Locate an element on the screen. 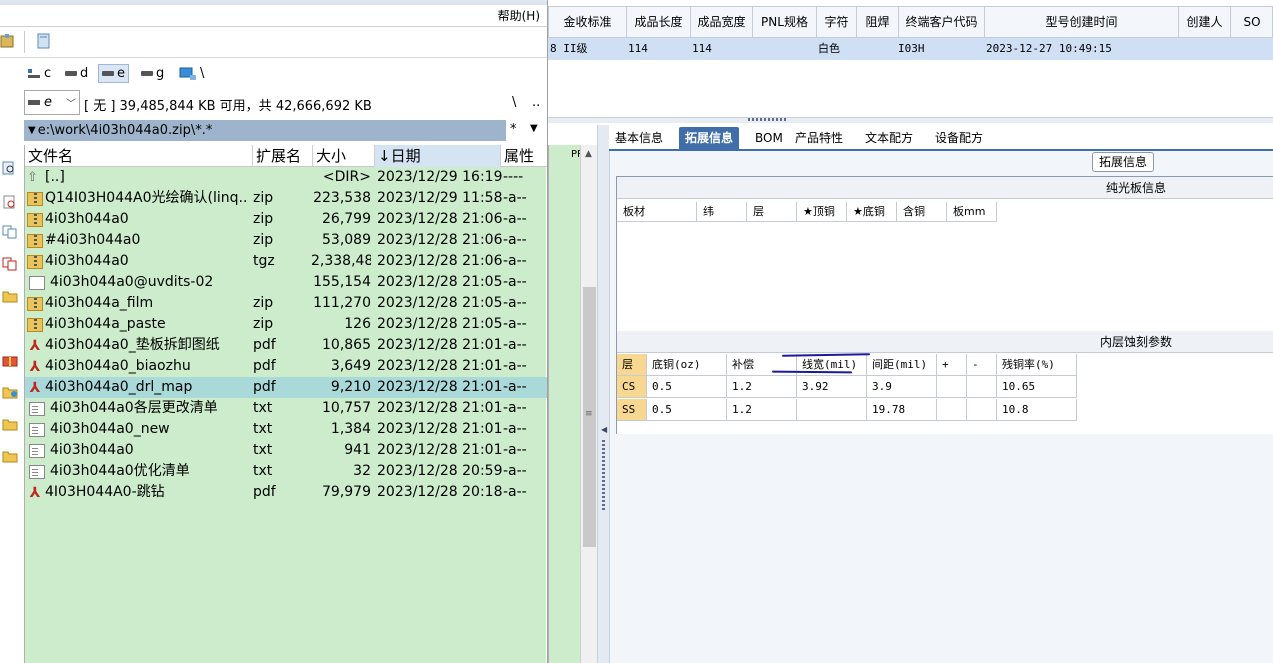 The width and height of the screenshot is (1273, 663). grid-cell: 19.78 is located at coordinates (902, 410).